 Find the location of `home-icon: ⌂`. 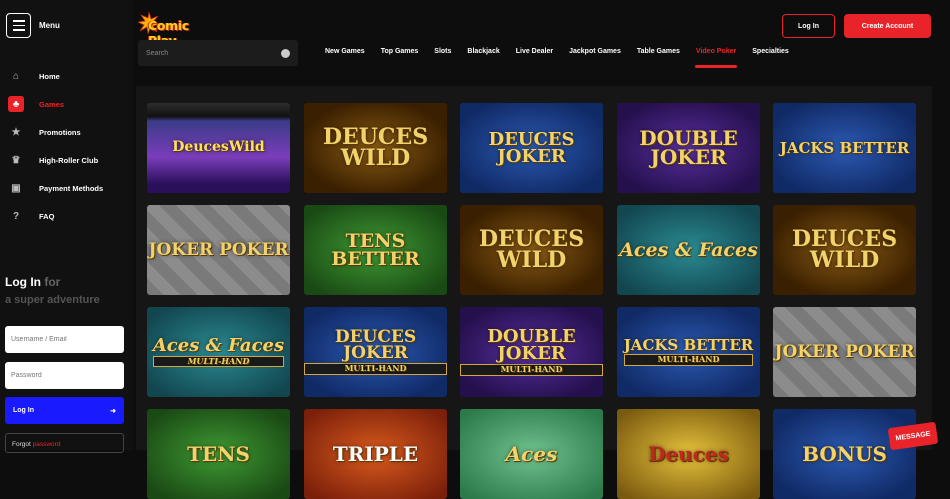

home-icon: ⌂ is located at coordinates (16, 76).